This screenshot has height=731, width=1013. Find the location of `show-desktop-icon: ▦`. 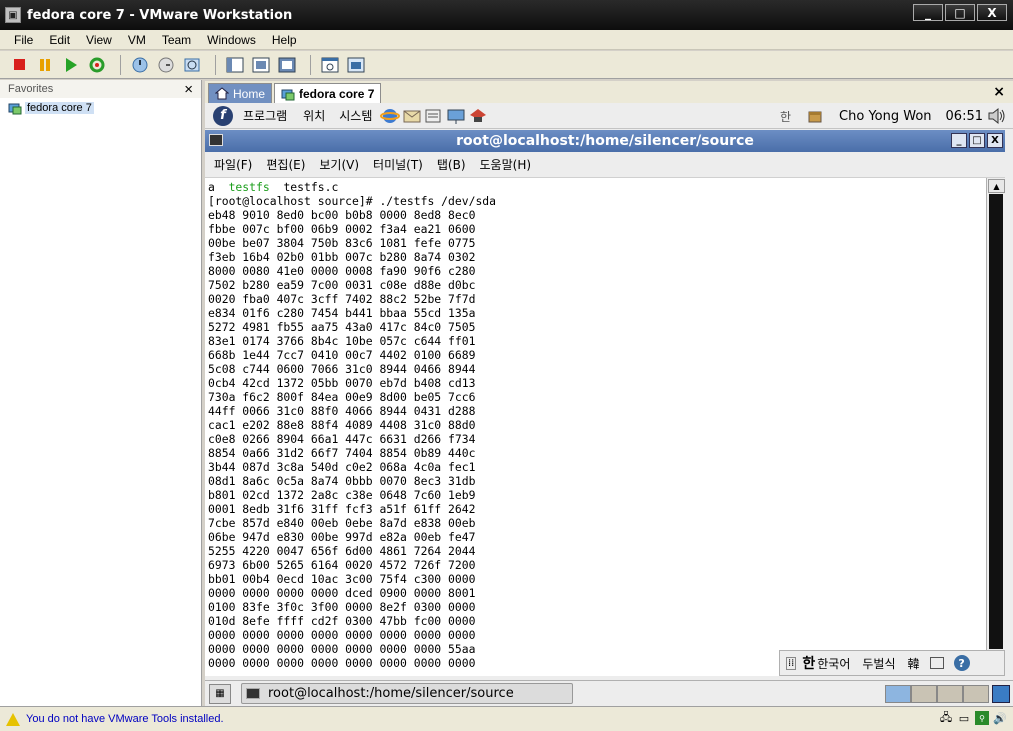

show-desktop-icon: ▦ is located at coordinates (220, 693).